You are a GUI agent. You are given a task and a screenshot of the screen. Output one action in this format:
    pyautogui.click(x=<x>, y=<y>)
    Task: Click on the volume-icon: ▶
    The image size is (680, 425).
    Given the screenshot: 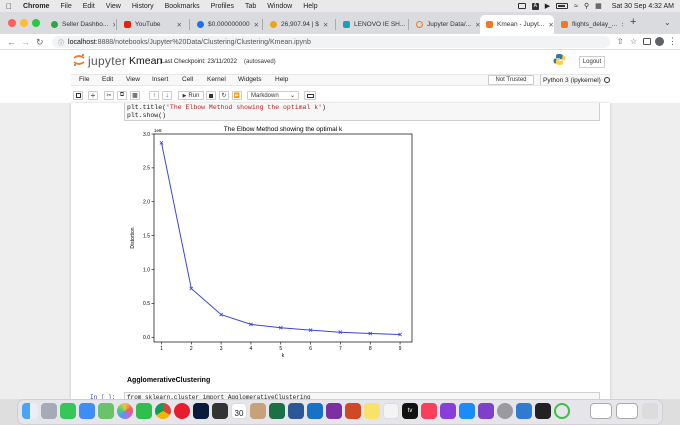 What is the action you would take?
    pyautogui.click(x=547, y=6)
    